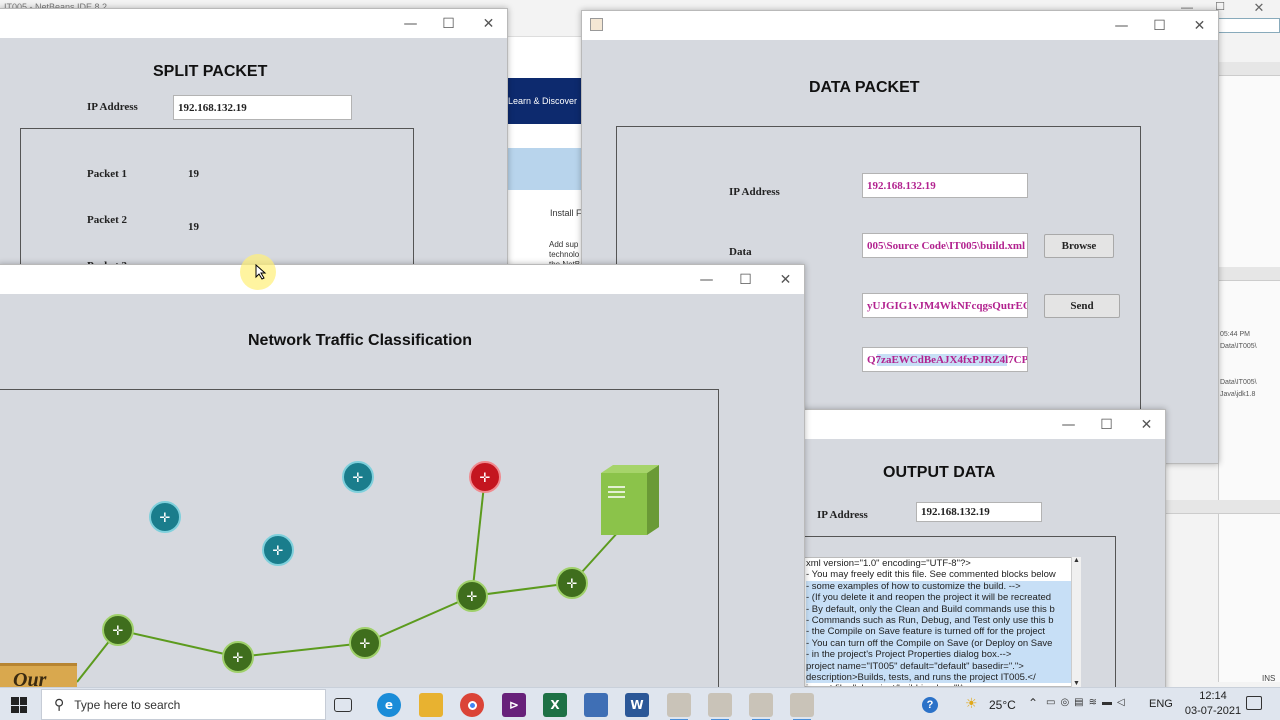  Describe the element at coordinates (107, 174) in the screenshot. I see `packet1-label: Packet 1` at that location.